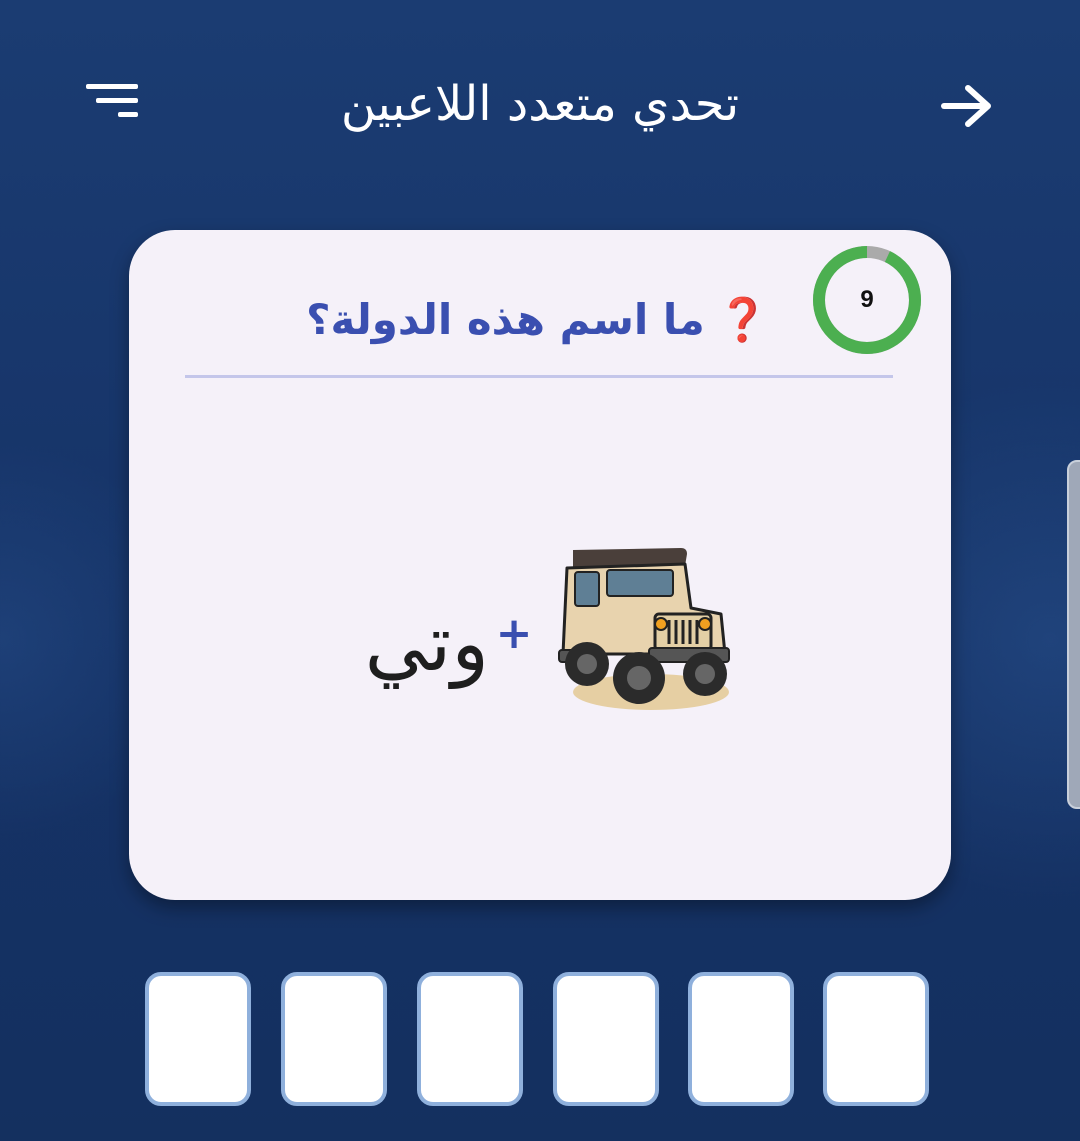  I want to click on scrollbar-handle, so click(1073, 634).